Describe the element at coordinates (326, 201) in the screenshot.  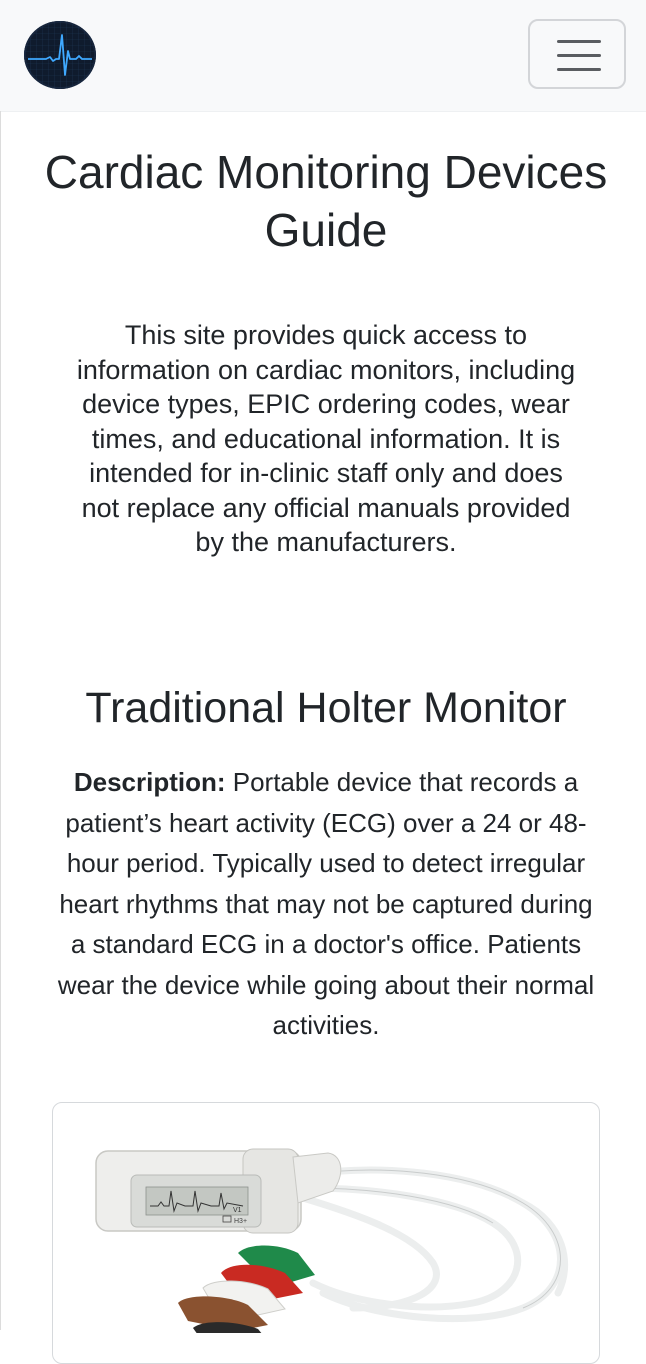
I see `page-title: Cardiac Monitoring Devices Guide` at that location.